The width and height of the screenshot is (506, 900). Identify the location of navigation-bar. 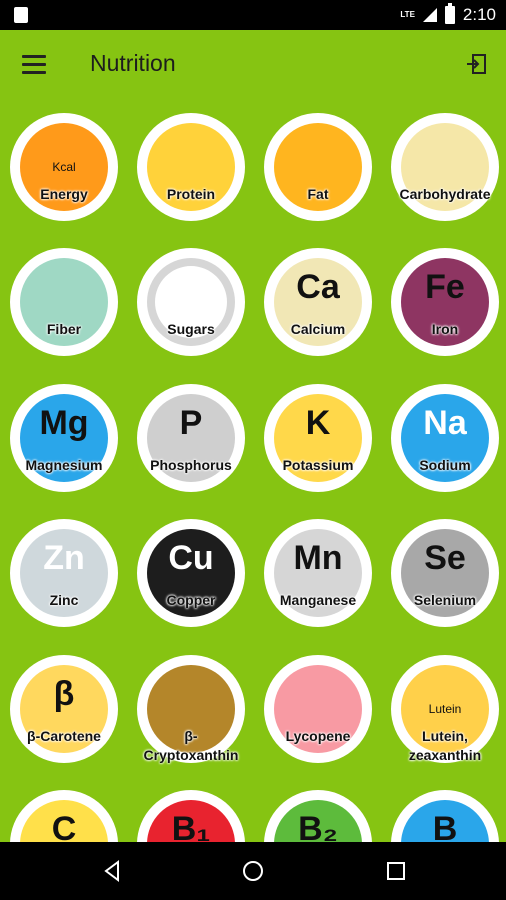
(253, 871).